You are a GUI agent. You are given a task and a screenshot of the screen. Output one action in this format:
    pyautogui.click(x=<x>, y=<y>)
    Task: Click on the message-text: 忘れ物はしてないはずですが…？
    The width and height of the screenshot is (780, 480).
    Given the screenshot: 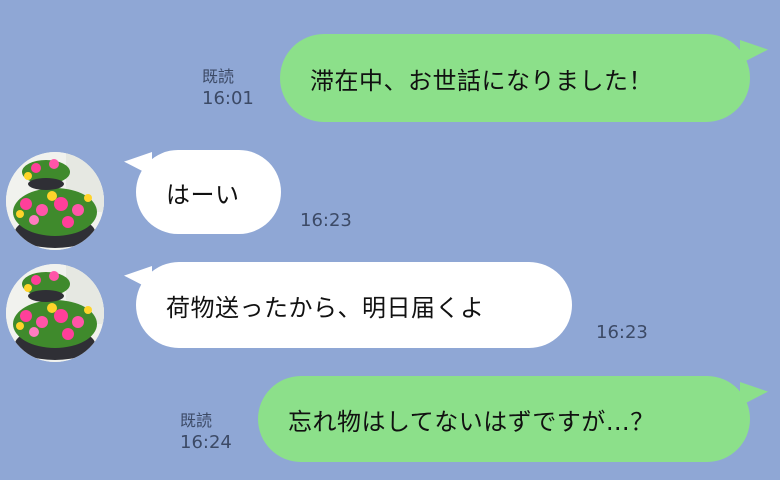 What is the action you would take?
    pyautogui.click(x=471, y=421)
    